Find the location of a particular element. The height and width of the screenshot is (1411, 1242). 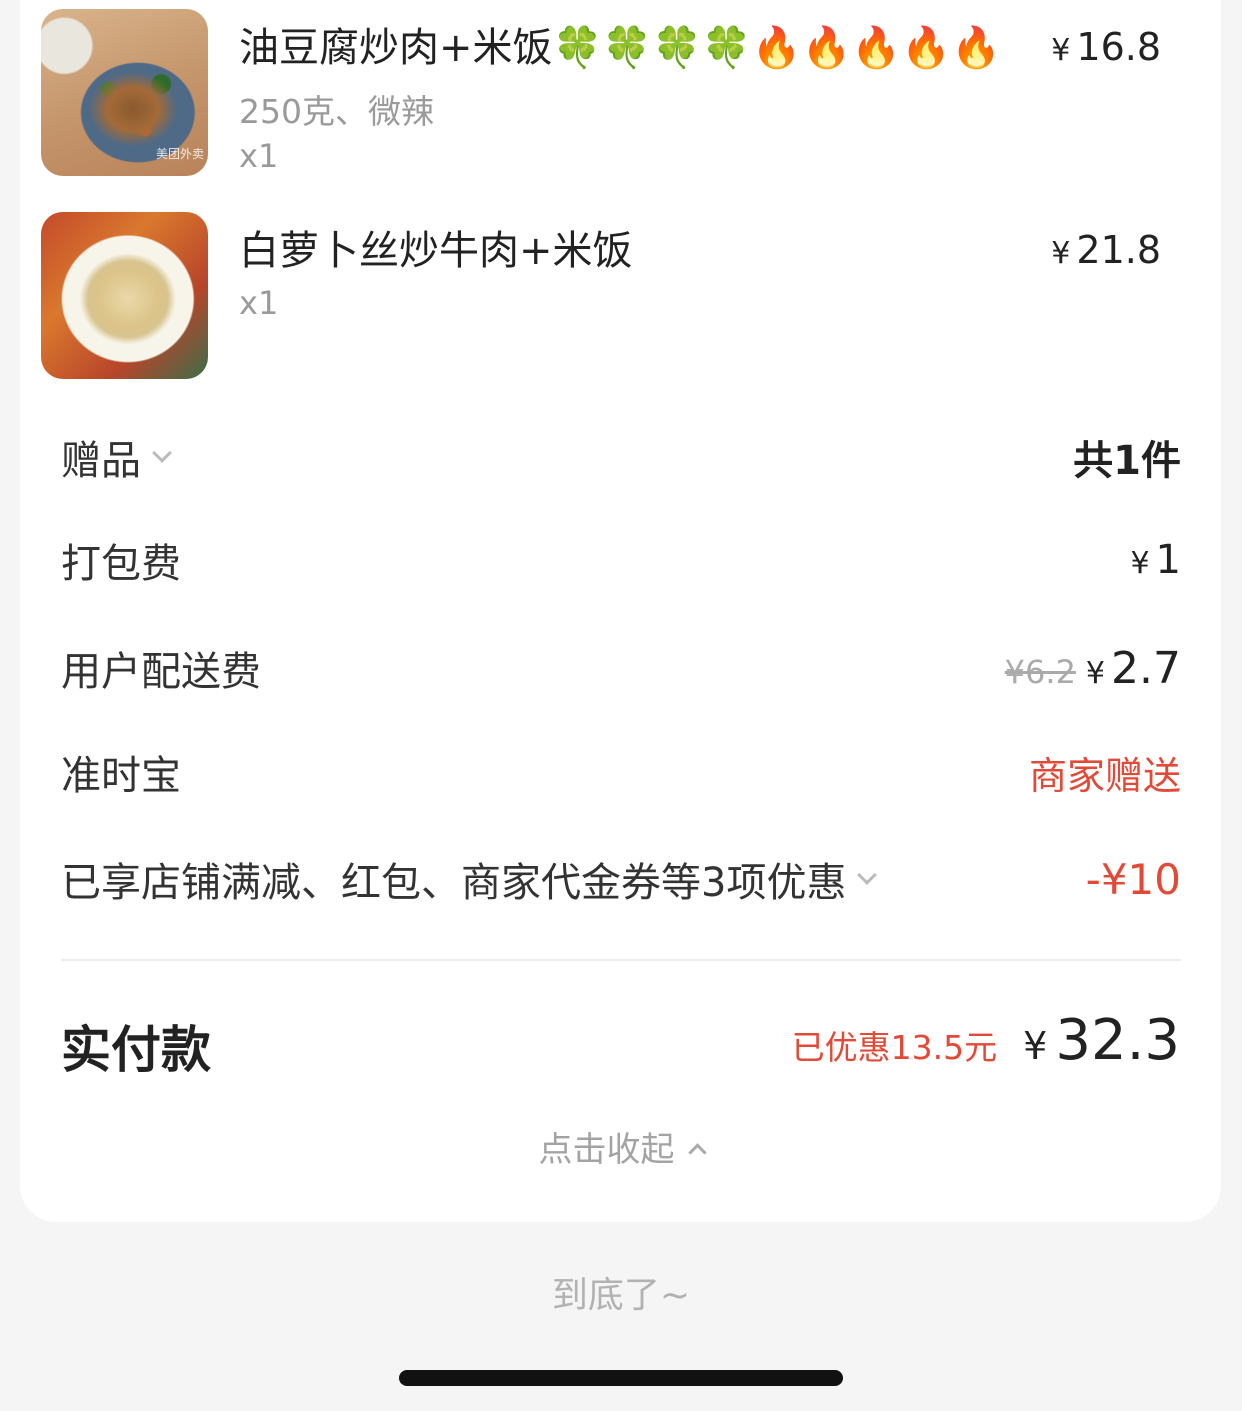

saved-amount: 已优惠13.5元 is located at coordinates (894, 1047).